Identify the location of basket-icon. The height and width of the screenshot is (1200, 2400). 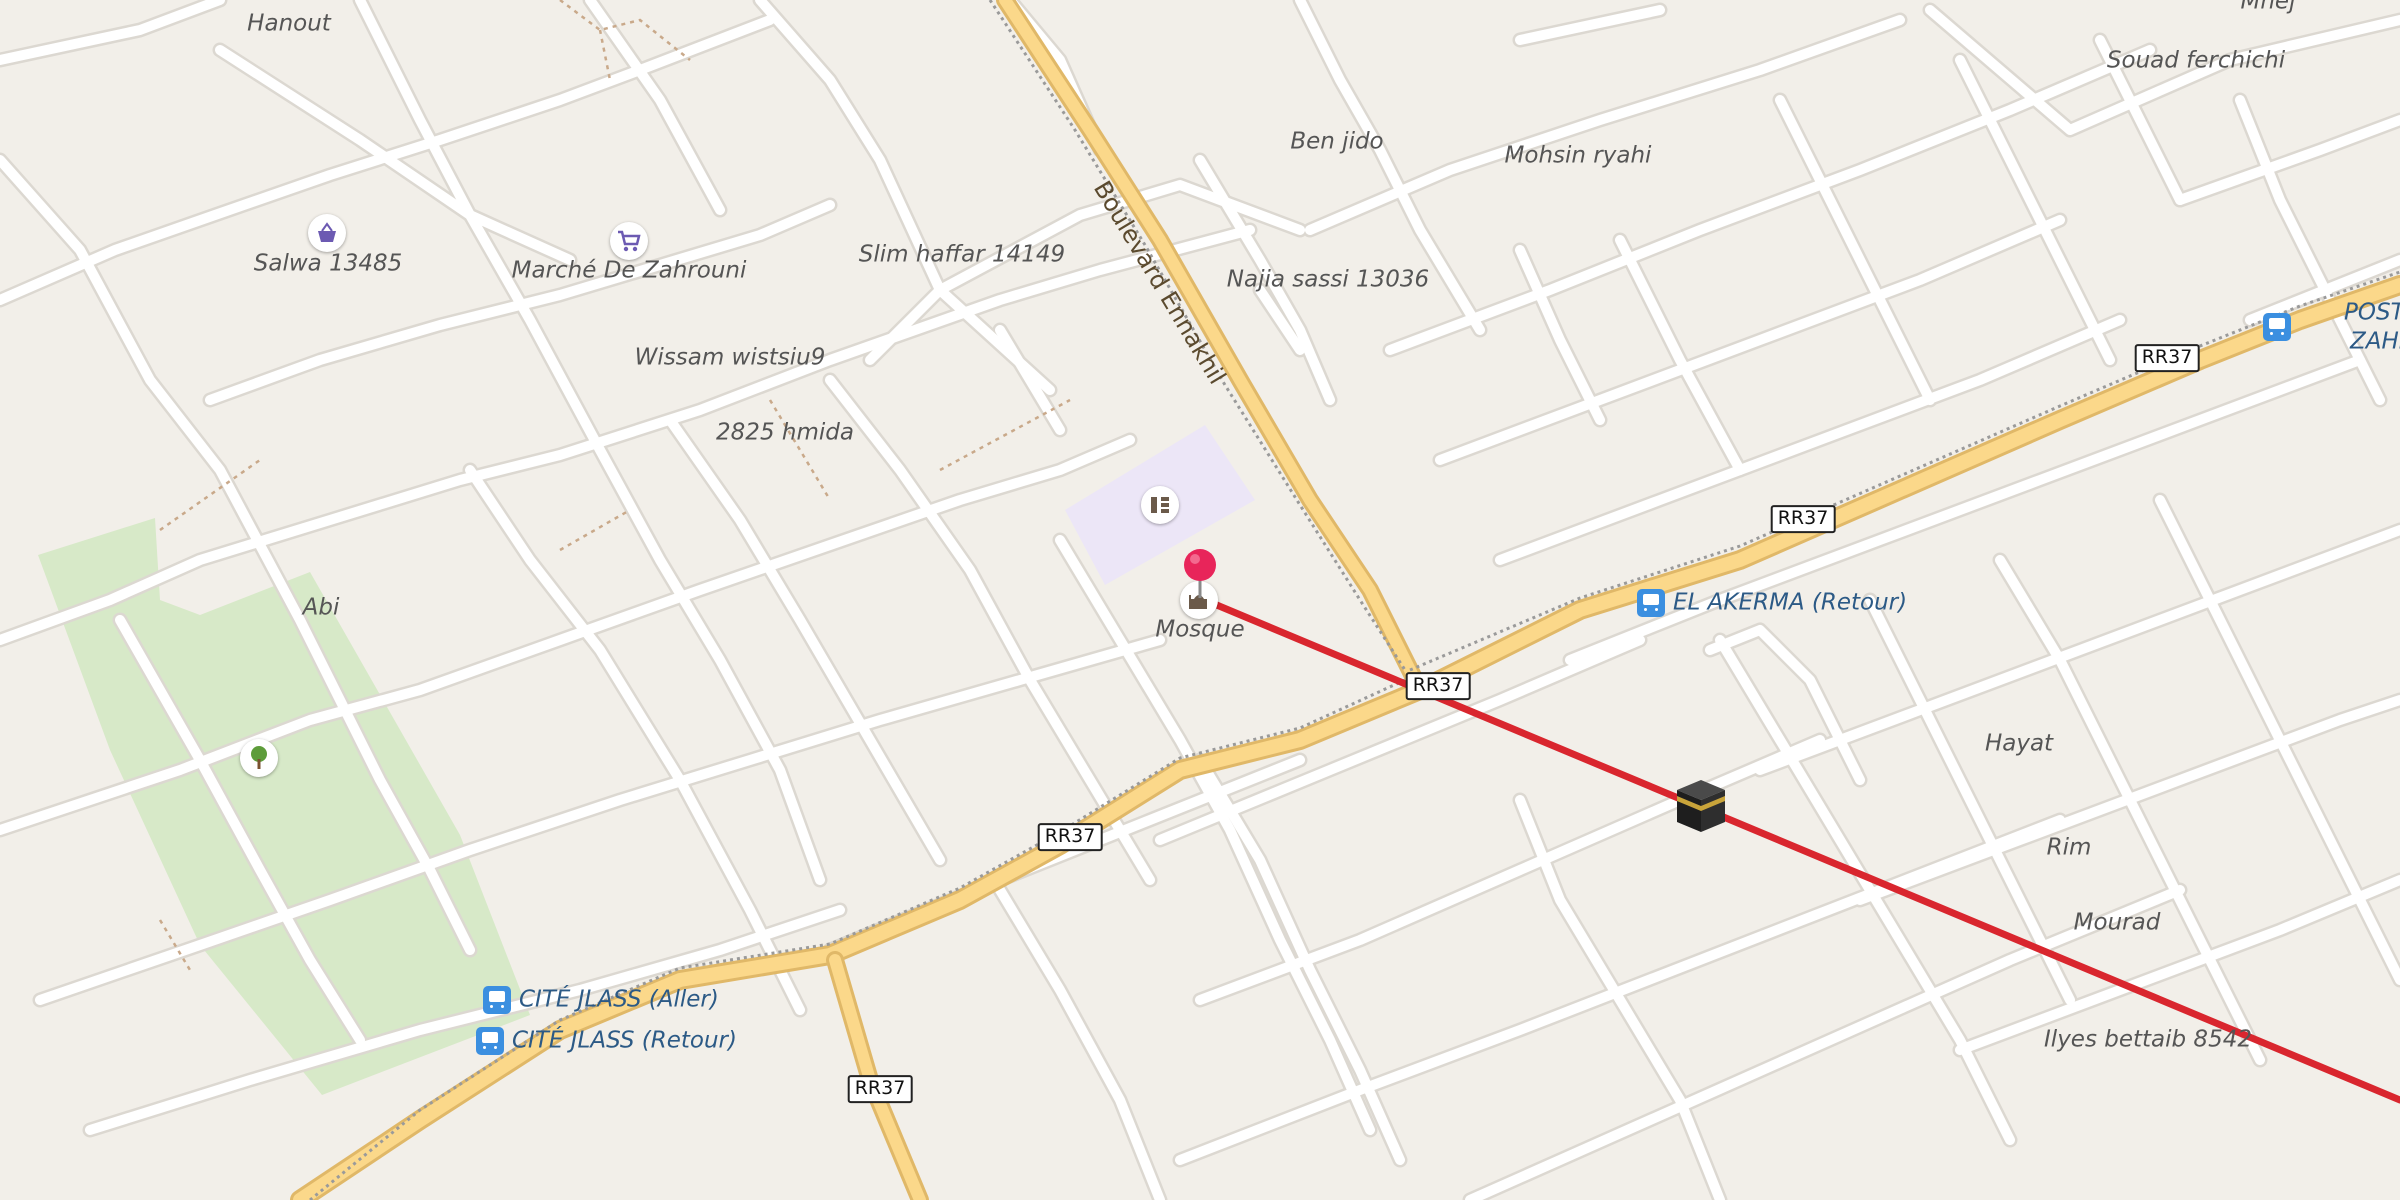
(327, 233).